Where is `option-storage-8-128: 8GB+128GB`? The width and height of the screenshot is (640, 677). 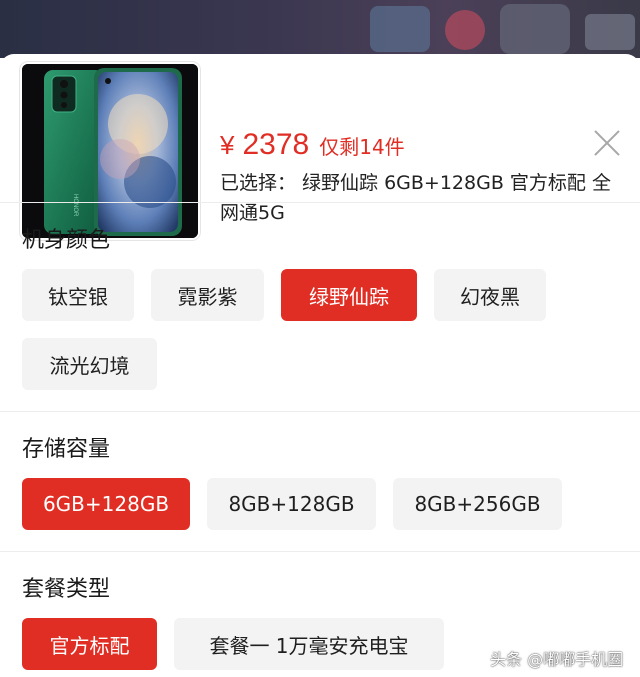 option-storage-8-128: 8GB+128GB is located at coordinates (291, 504).